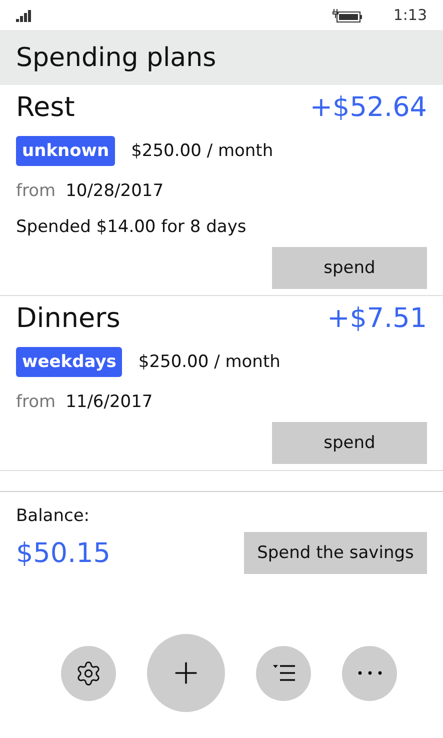  I want to click on plan-name: Rest, so click(45, 107).